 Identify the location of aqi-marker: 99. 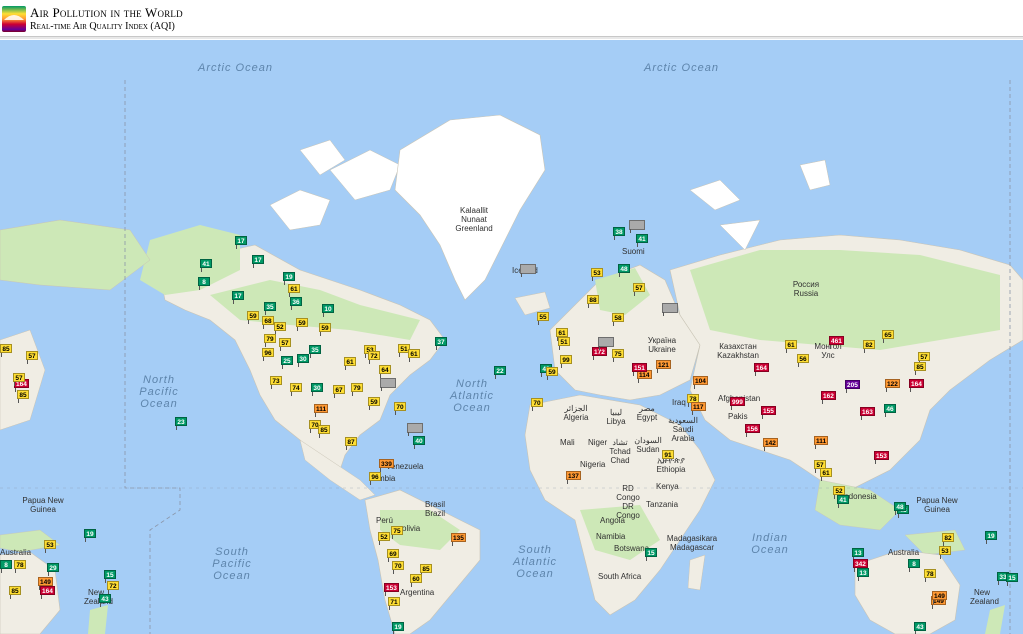
(566, 361).